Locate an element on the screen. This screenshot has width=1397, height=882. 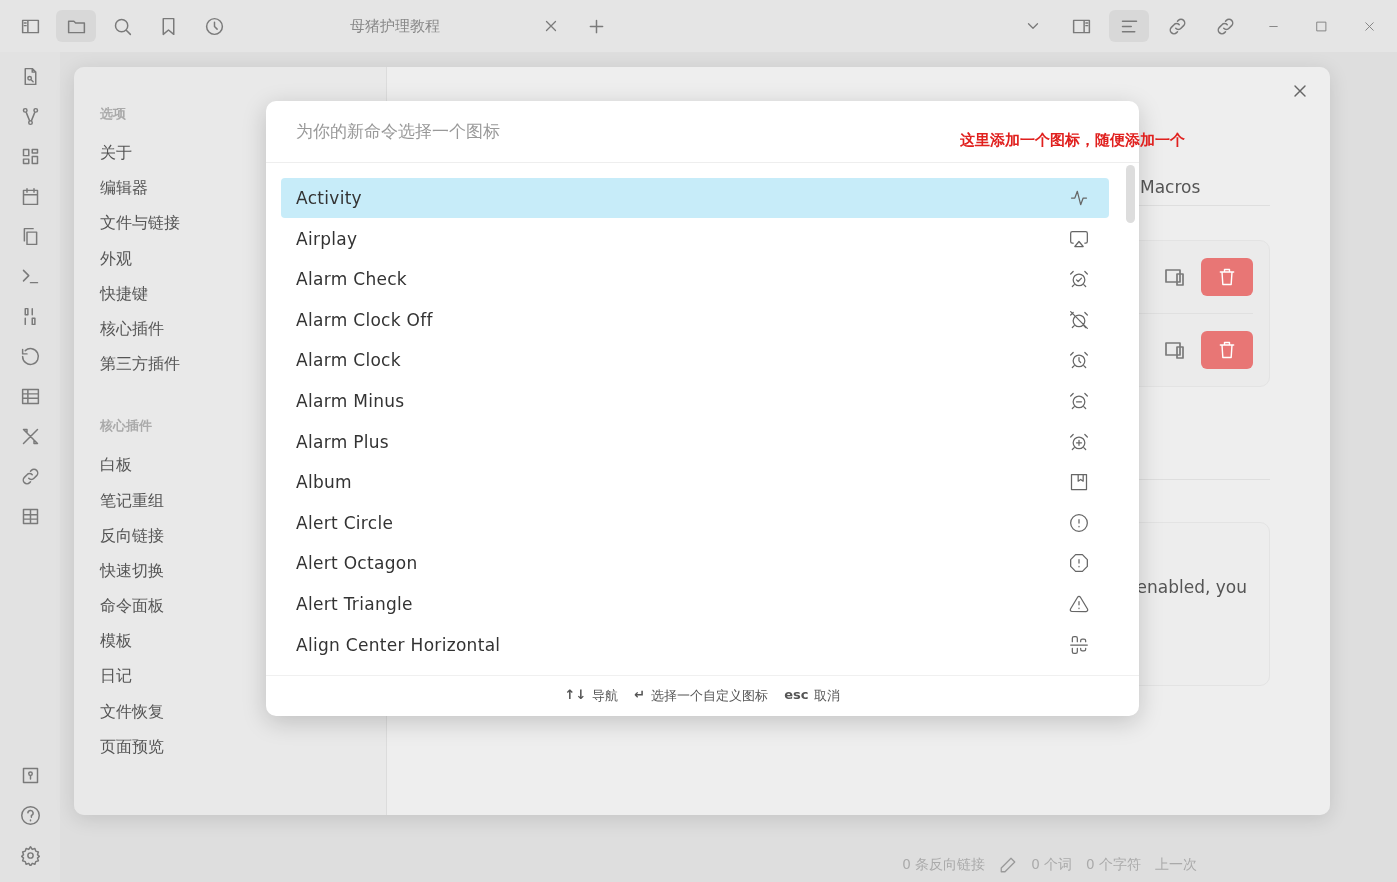
alert-octagon-icon is located at coordinates (1079, 563).